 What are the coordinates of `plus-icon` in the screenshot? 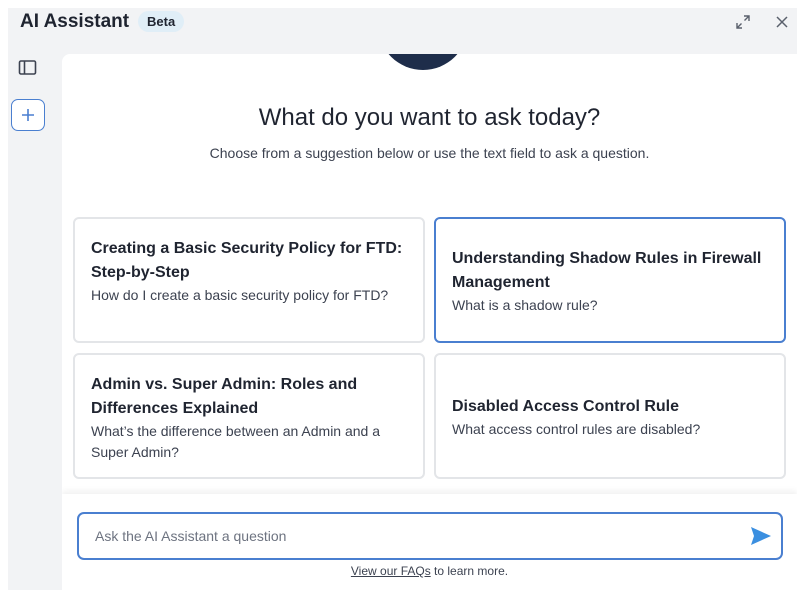 It's located at (28, 115).